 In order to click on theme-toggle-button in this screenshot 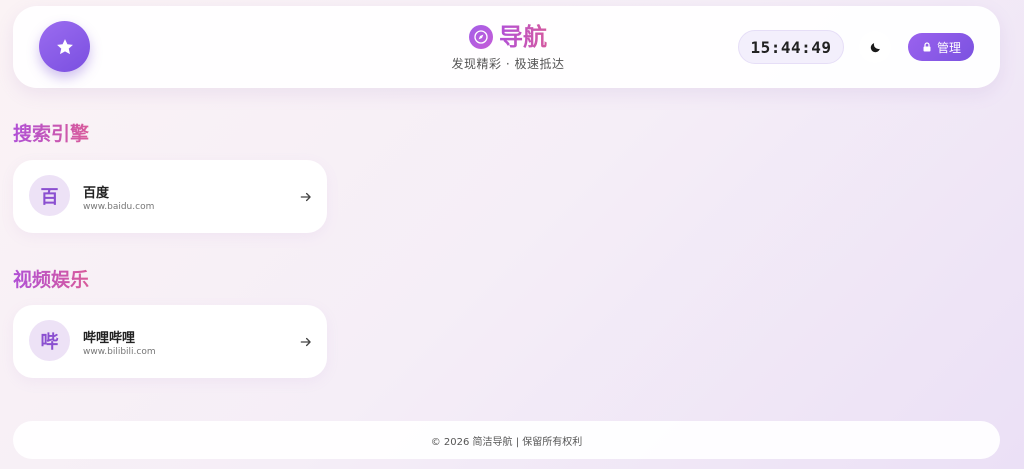, I will do `click(875, 47)`.